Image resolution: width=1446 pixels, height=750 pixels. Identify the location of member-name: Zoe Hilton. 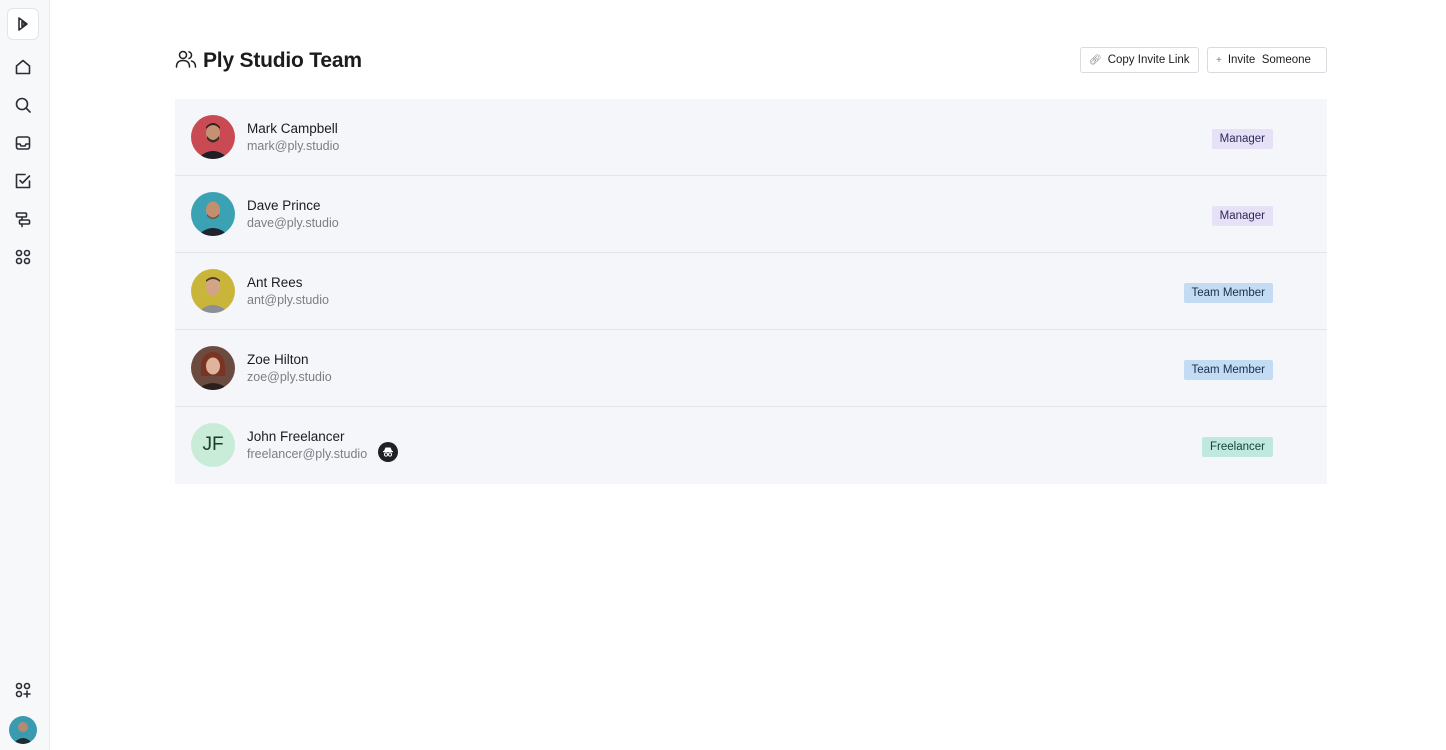
(278, 359).